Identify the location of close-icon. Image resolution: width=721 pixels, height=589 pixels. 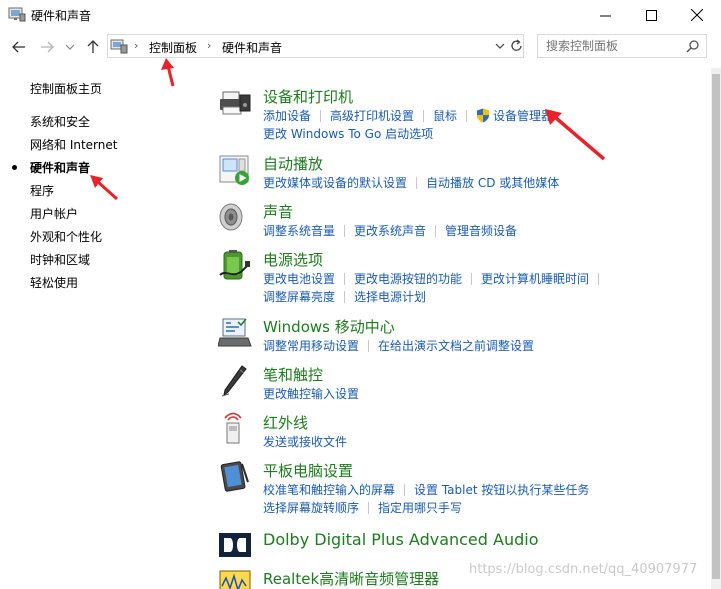
(697, 15).